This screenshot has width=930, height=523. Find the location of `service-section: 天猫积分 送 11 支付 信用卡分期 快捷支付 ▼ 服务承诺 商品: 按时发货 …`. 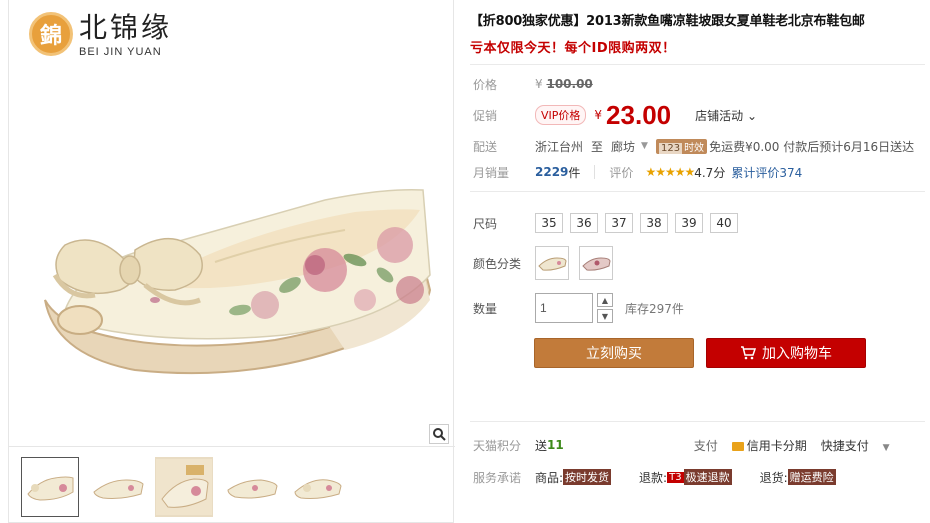

service-section: 天猫积分 送 11 支付 信用卡分期 快捷支付 ▼ 服务承诺 商品: 按时发货 … is located at coordinates (697, 456).